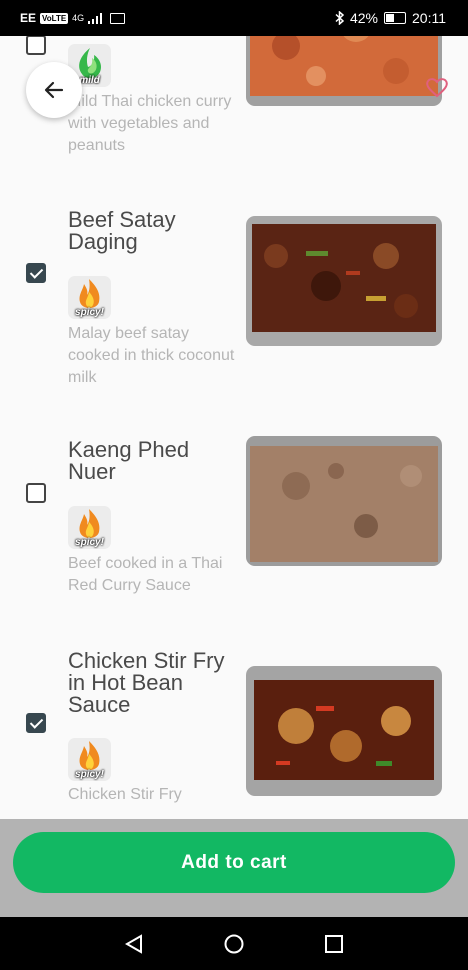 This screenshot has width=468, height=970. Describe the element at coordinates (234, 862) in the screenshot. I see `add-to-cart-button: Add to cart` at that location.